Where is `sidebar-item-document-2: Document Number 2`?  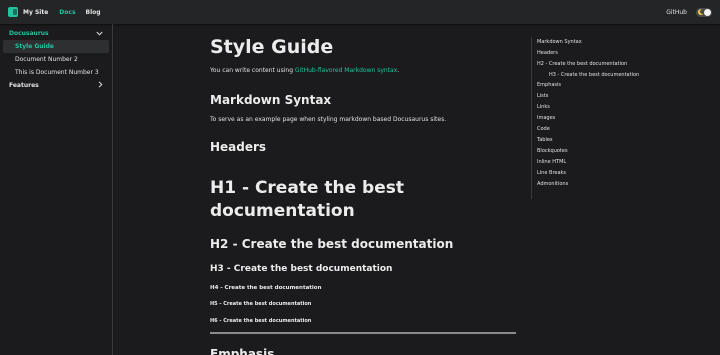
sidebar-item-document-2: Document Number 2 is located at coordinates (56, 59).